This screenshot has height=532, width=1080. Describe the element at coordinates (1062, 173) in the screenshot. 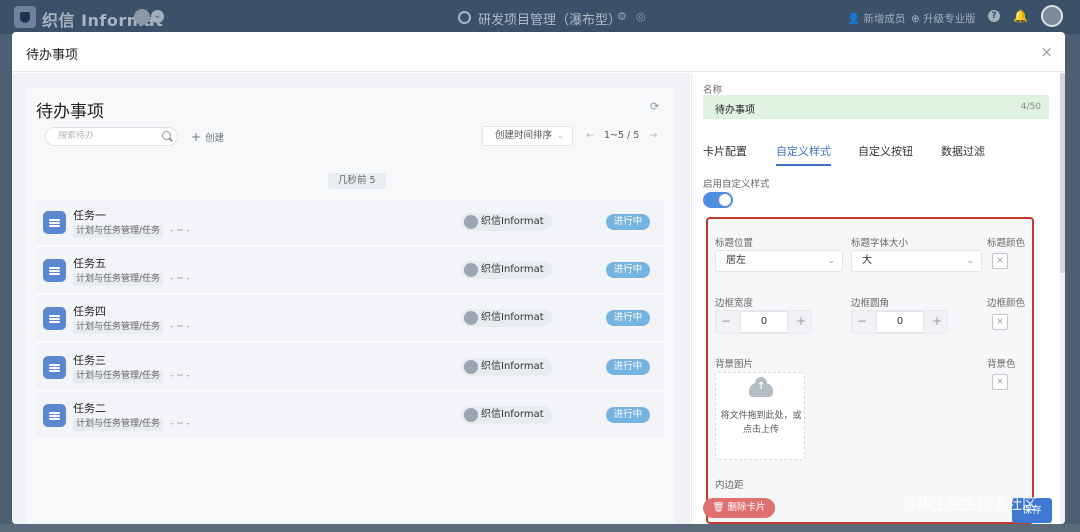

I see `scroll-thumb` at that location.